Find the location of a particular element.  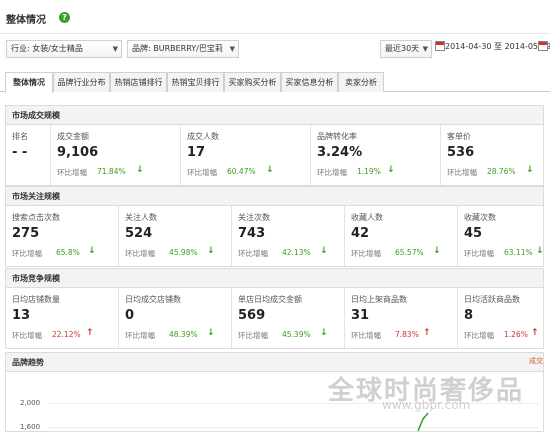

metric-value: 536 is located at coordinates (461, 152).